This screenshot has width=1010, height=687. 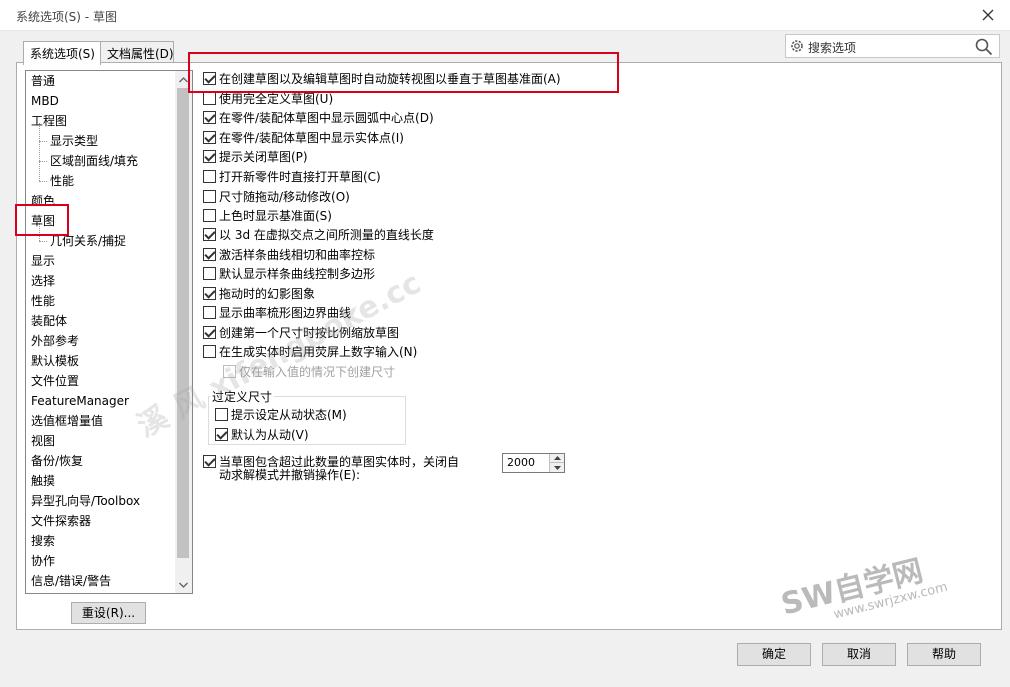 What do you see at coordinates (43, 261) in the screenshot?
I see `tree-item-display: 显示` at bounding box center [43, 261].